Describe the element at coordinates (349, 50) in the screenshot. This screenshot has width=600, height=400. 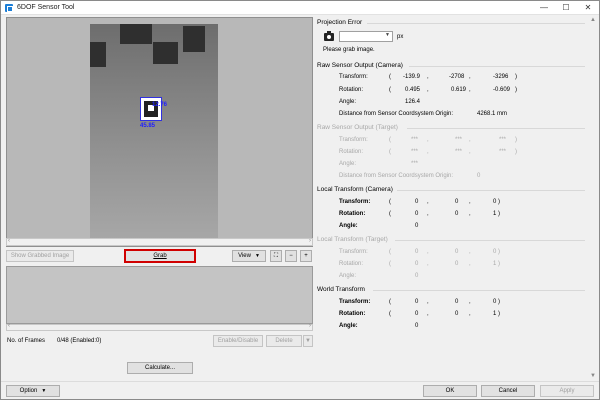
I see `grab-image-message: Please grab image.` at that location.